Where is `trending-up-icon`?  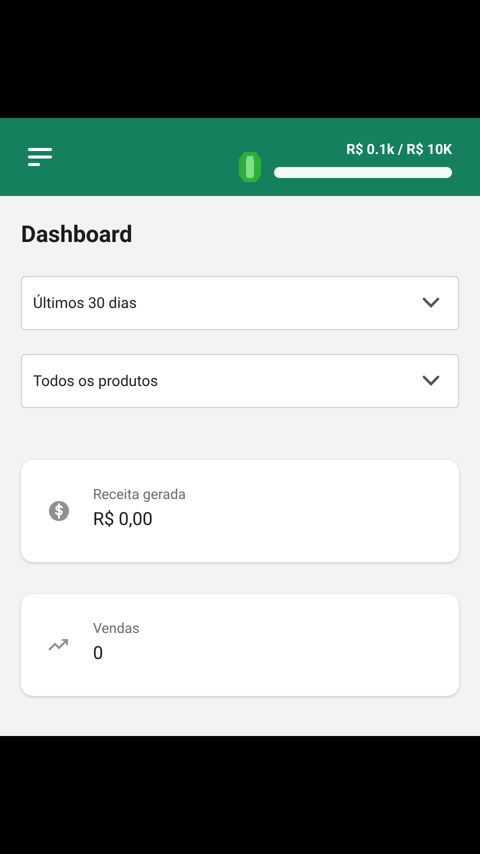
trending-up-icon is located at coordinates (59, 645).